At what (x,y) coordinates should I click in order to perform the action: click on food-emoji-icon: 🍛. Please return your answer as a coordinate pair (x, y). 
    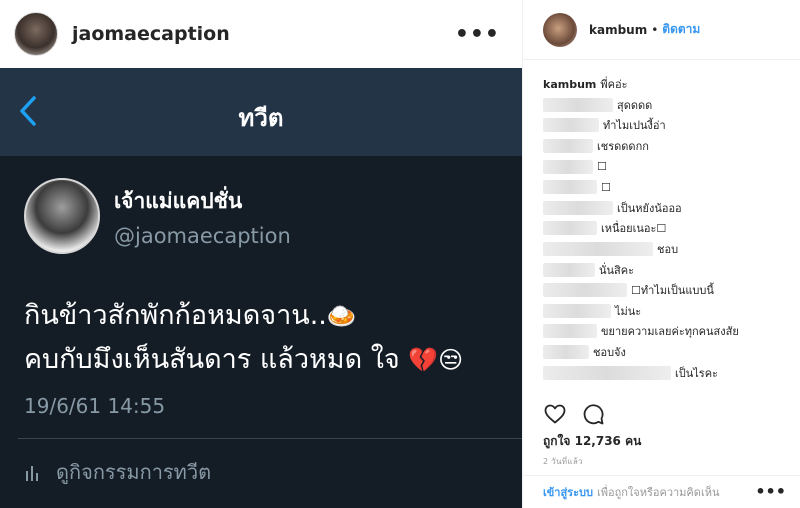
    Looking at the image, I should click on (341, 316).